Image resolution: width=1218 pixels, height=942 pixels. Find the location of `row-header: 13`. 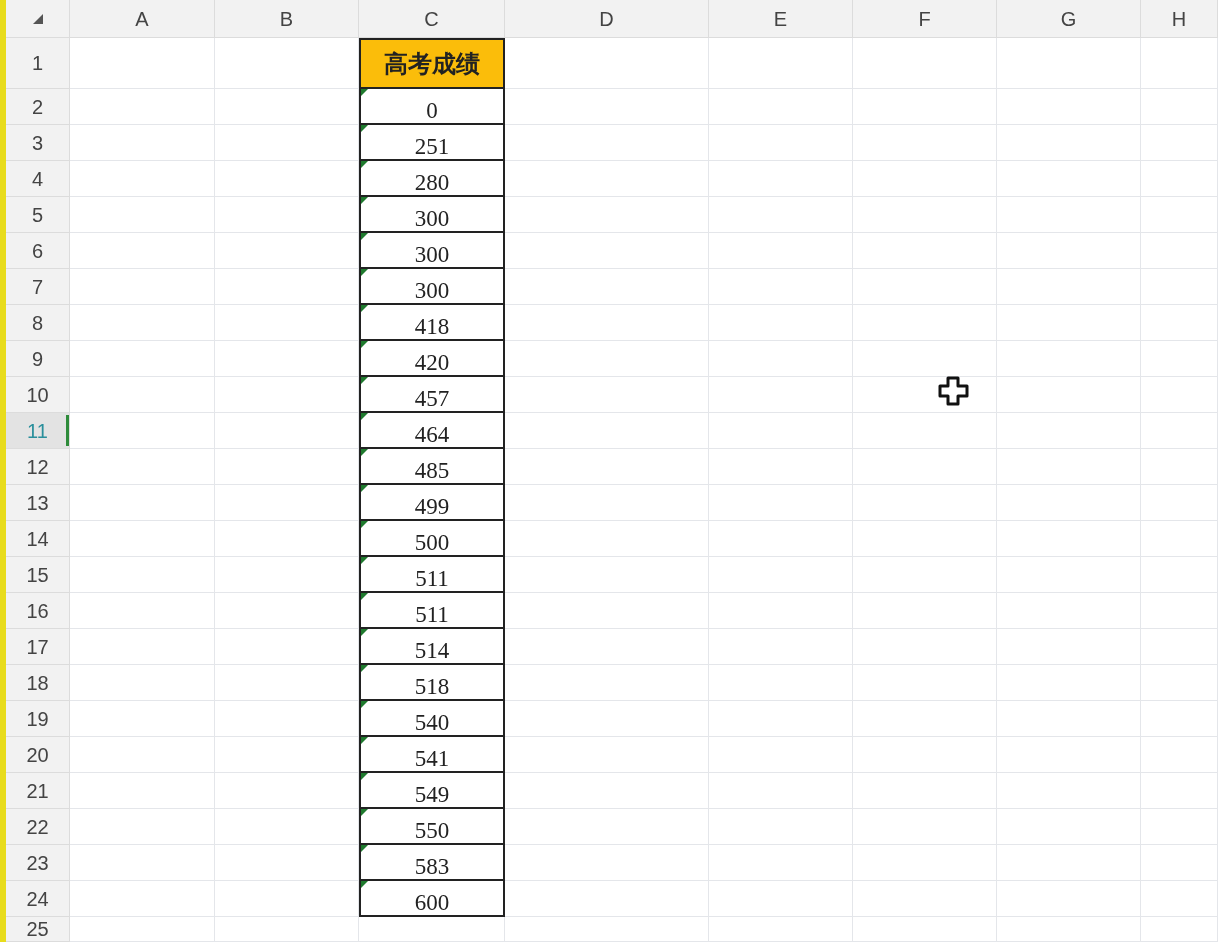

row-header: 13 is located at coordinates (38, 503).